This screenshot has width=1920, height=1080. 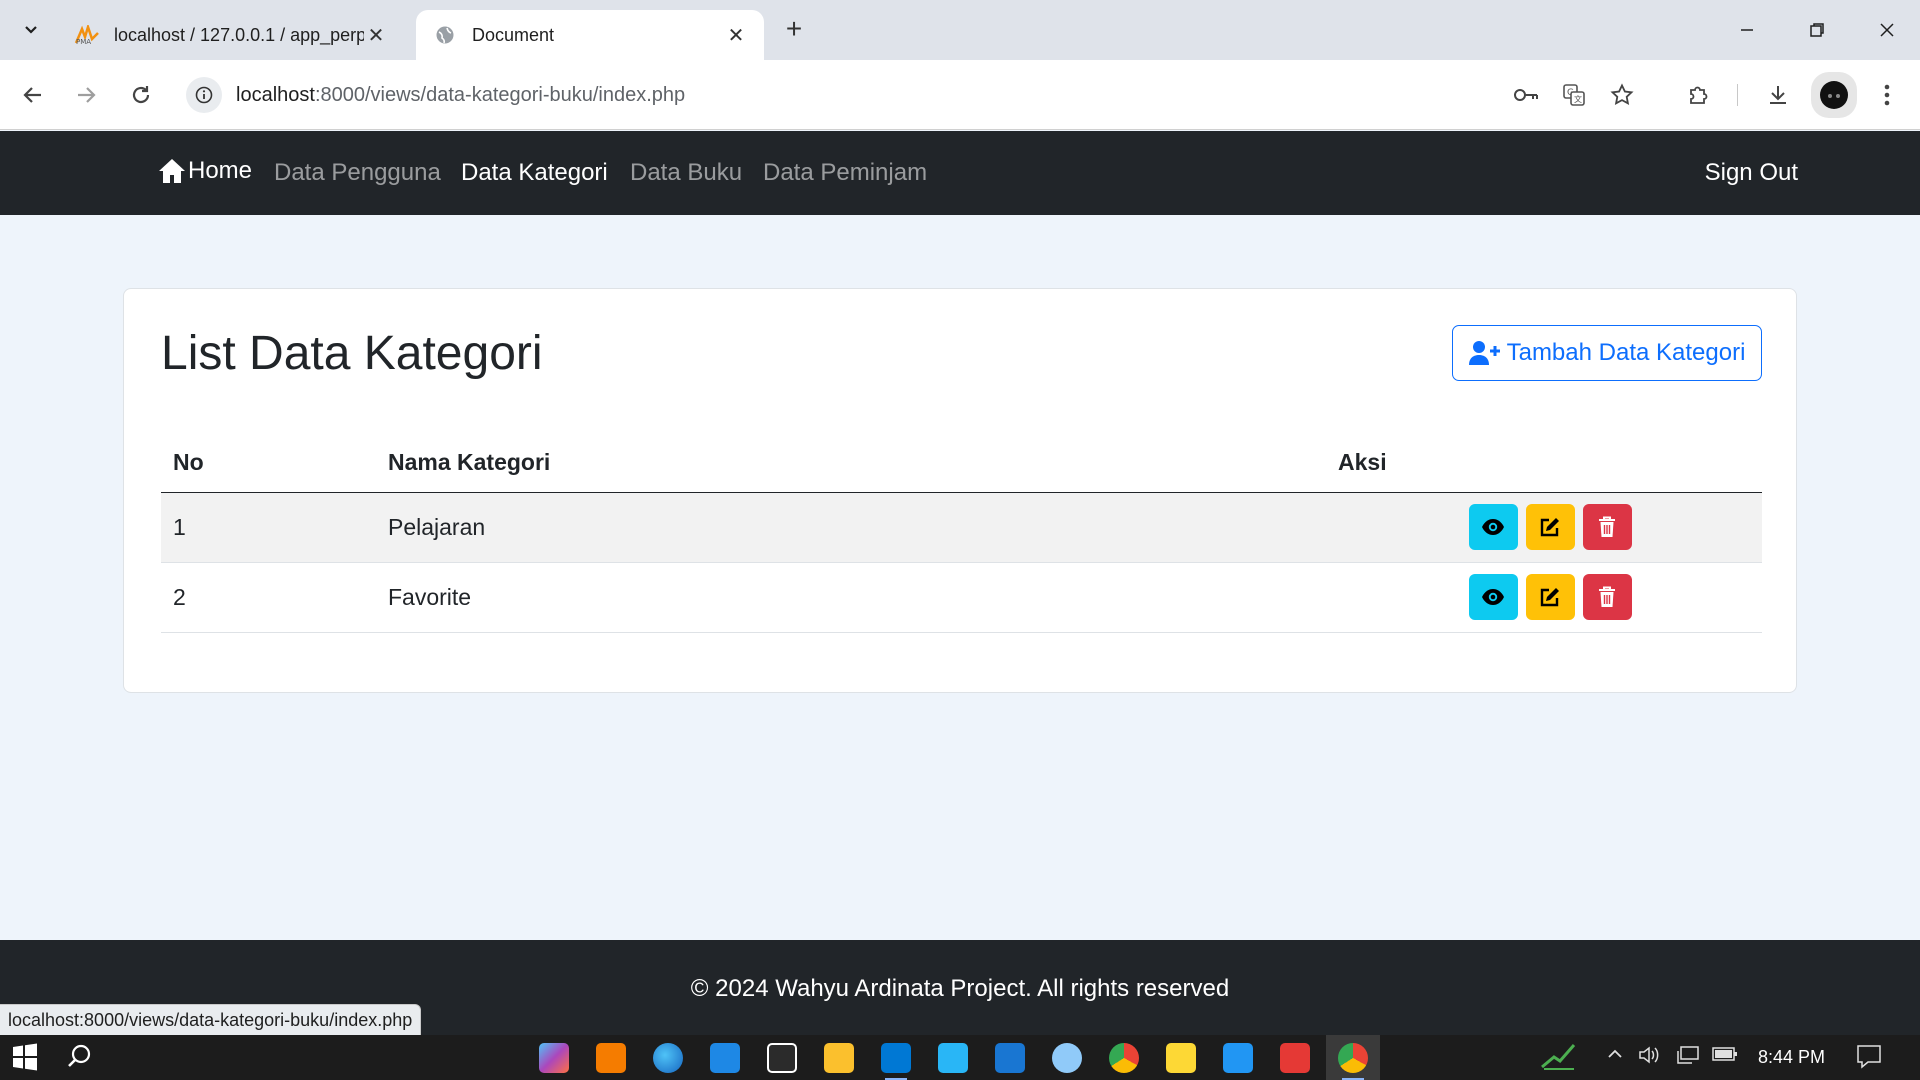 I want to click on table-row: 2 Favorite, so click(x=961, y=597).